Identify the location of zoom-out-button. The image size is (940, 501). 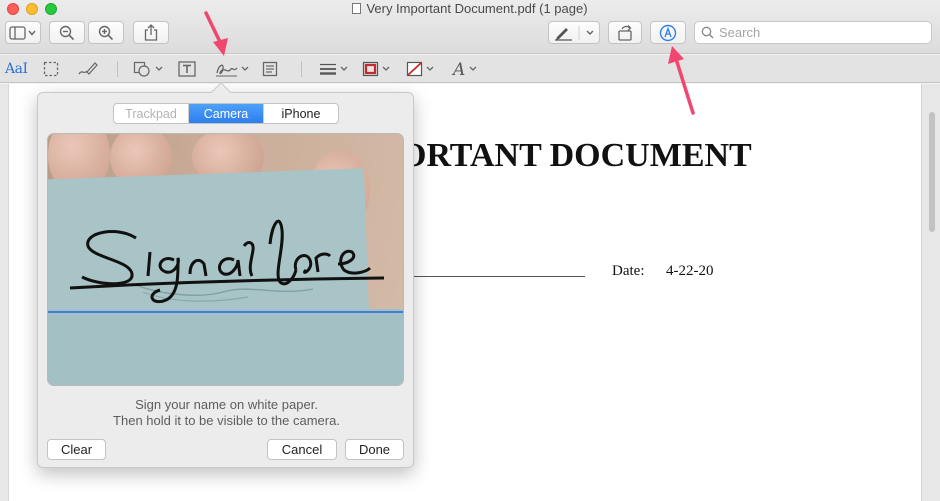
(67, 32).